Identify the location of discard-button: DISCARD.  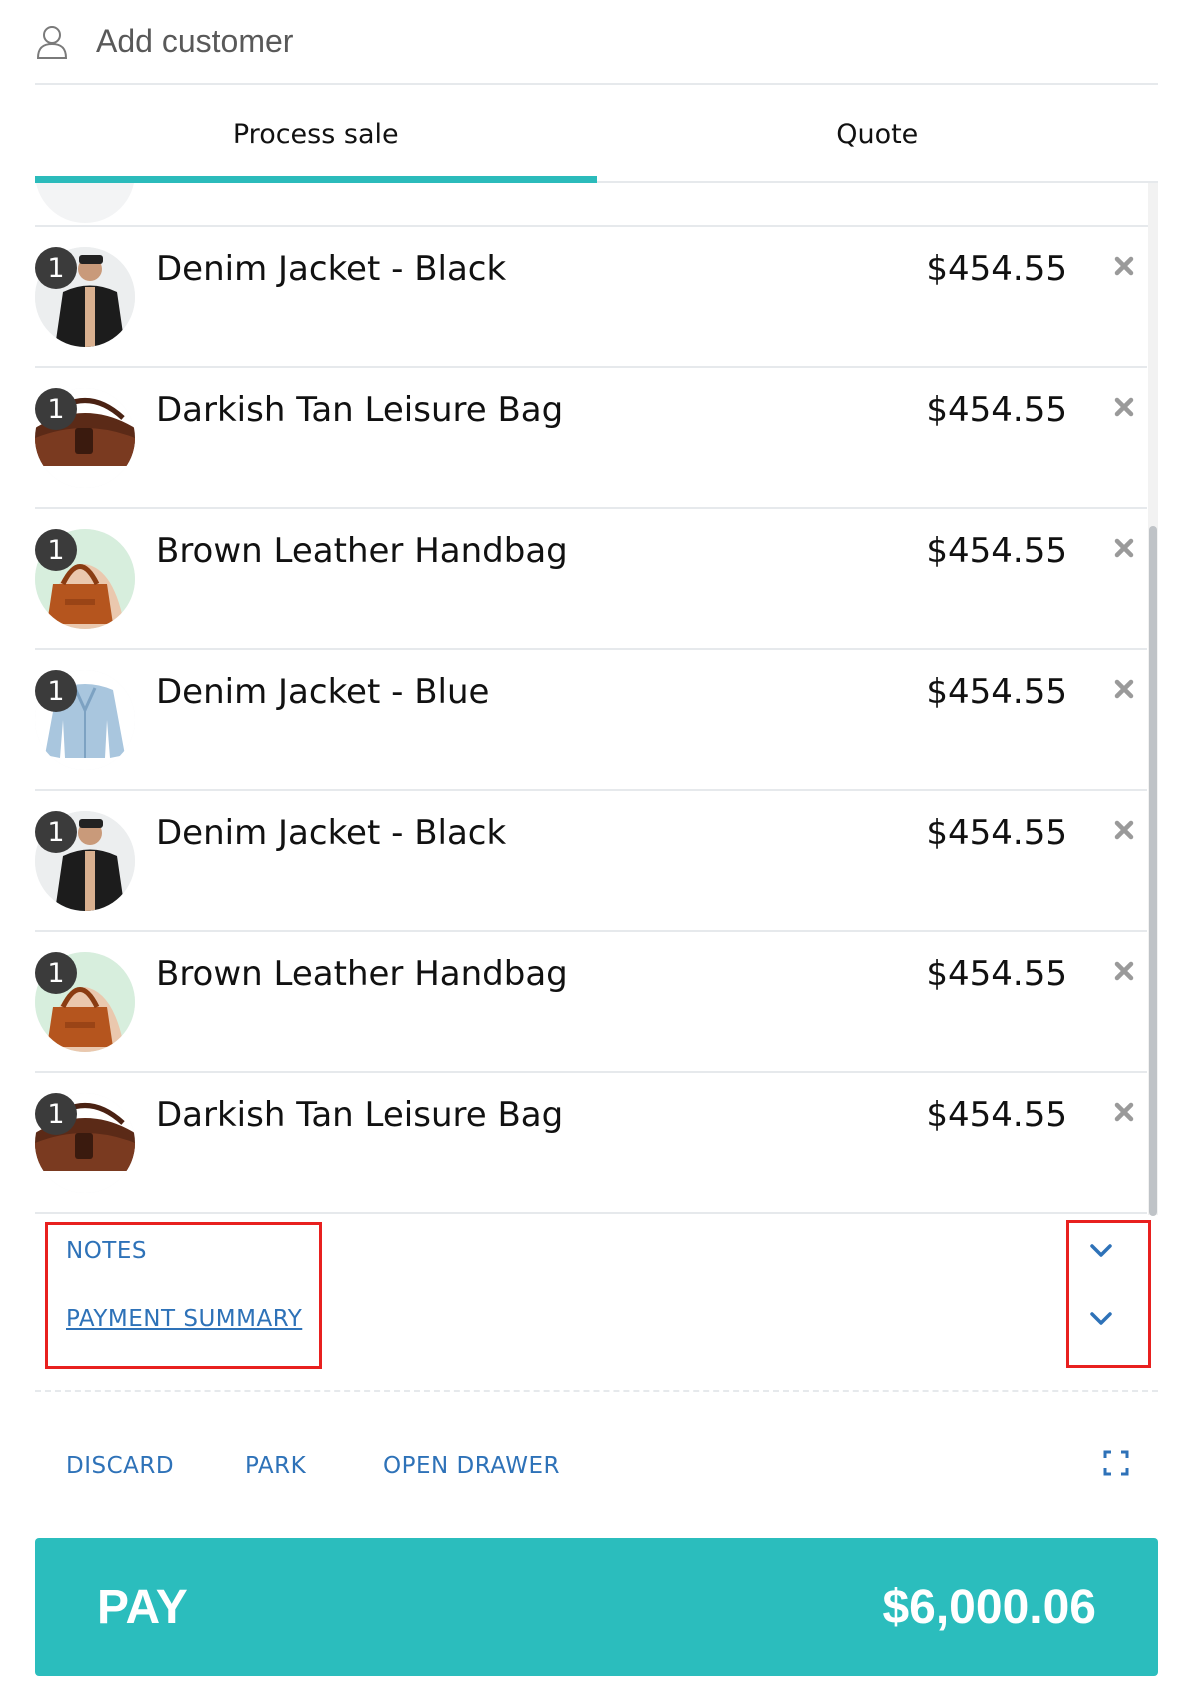
(120, 1466).